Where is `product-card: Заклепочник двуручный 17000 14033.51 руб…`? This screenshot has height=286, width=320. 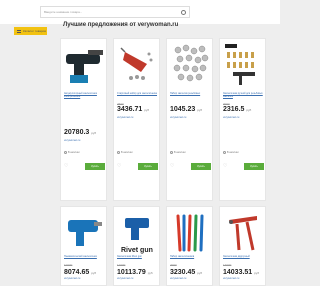
product-card: Заклепочник двуручный 17000 14033.51 руб… is located at coordinates (242, 246).